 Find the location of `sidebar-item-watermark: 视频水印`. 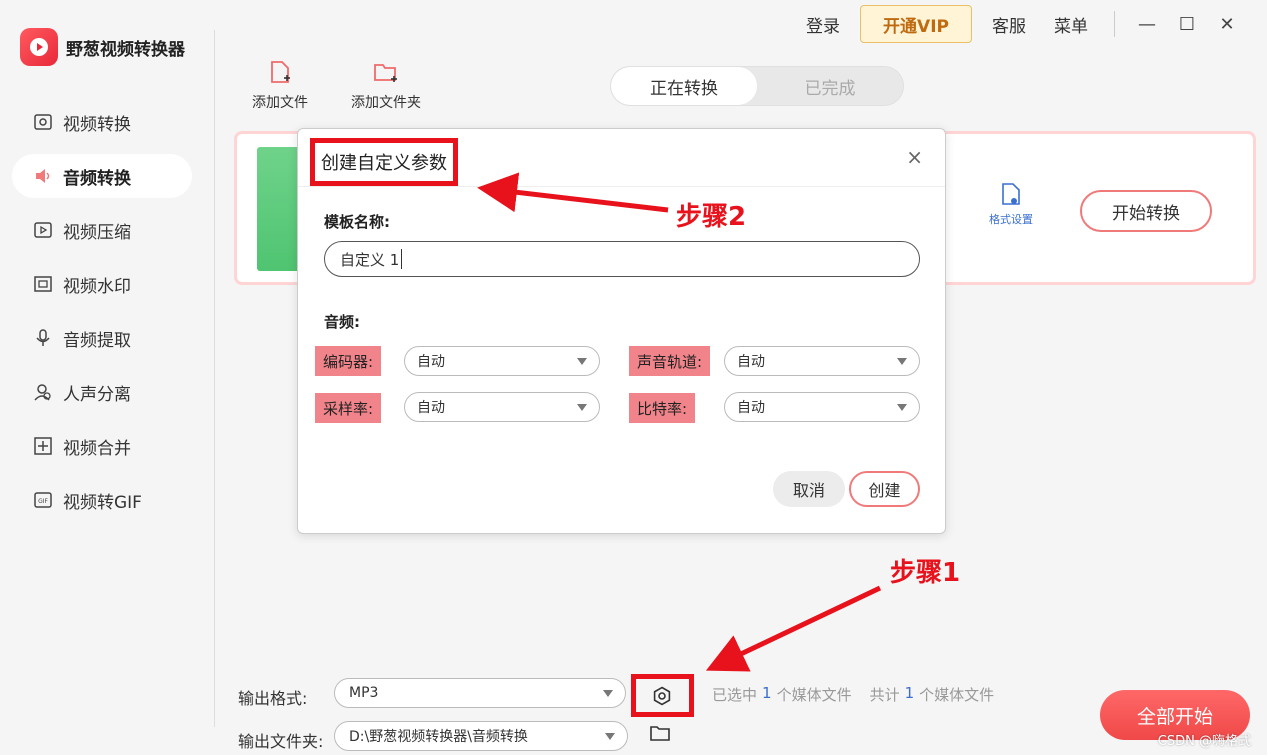

sidebar-item-watermark: 视频水印 is located at coordinates (102, 284).